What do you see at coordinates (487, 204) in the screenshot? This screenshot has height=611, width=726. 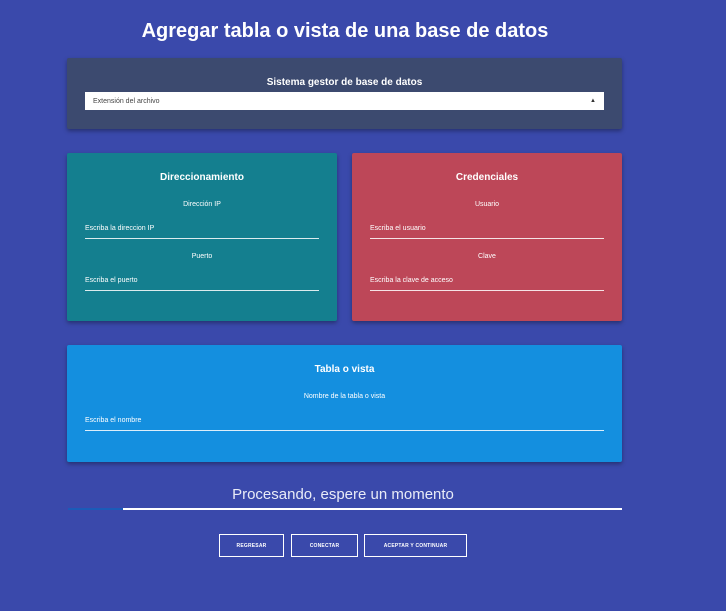 I see `user-label: Usuario` at bounding box center [487, 204].